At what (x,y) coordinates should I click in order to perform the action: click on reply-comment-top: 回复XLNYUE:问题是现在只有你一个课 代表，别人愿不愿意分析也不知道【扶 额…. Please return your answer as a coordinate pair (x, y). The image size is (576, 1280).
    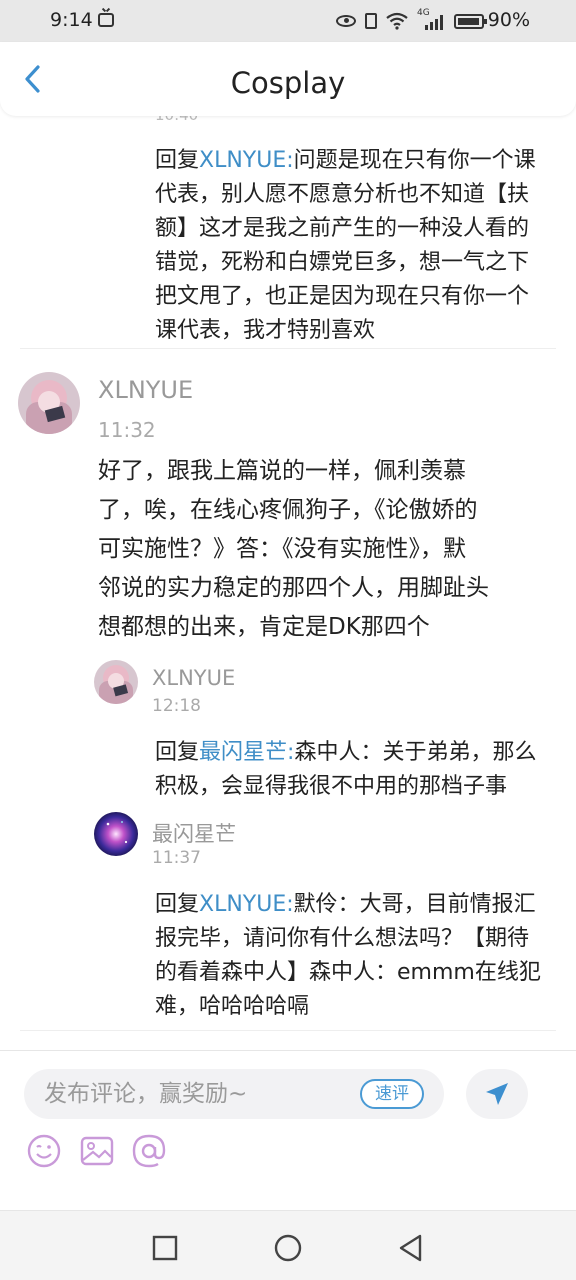
    Looking at the image, I should click on (360, 246).